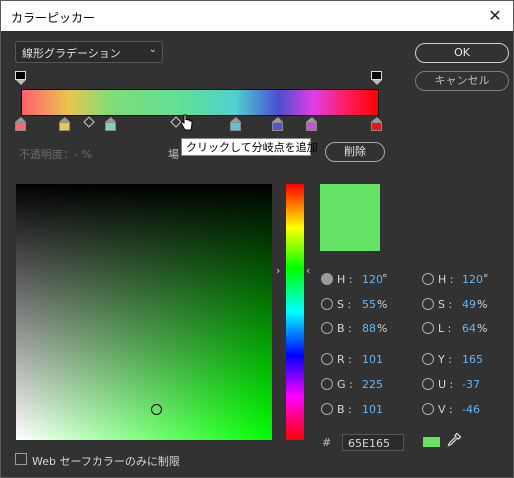 The width and height of the screenshot is (514, 478). I want to click on yuv-y-radio, so click(428, 359).